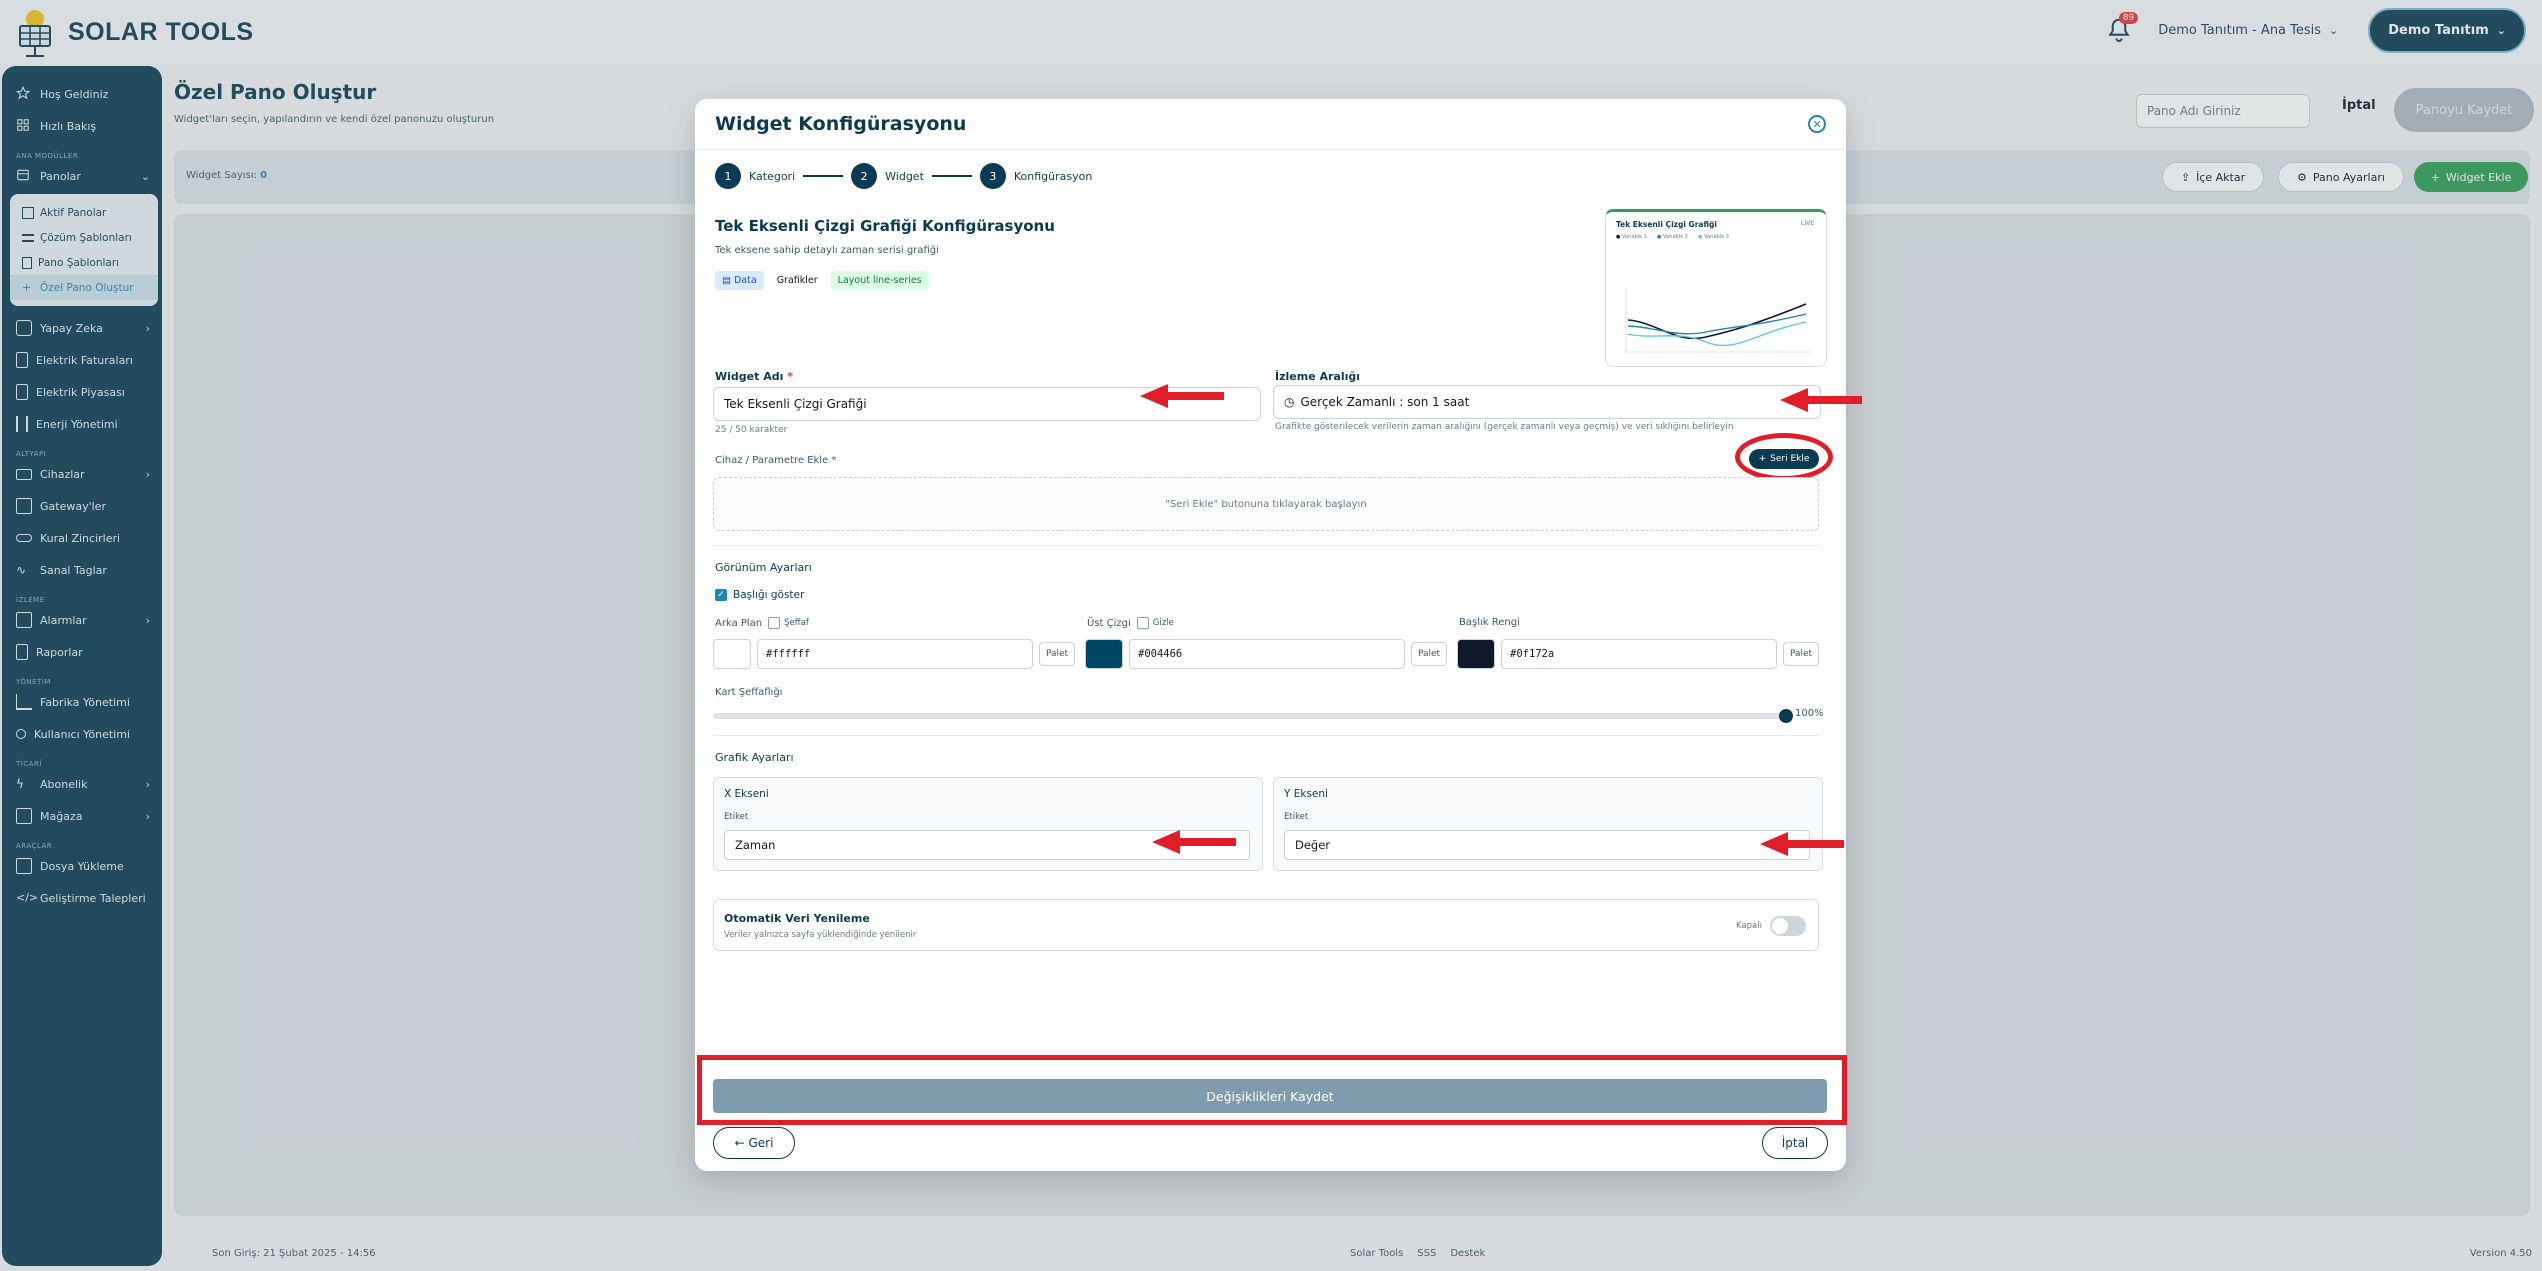 The height and width of the screenshot is (1271, 2542). What do you see at coordinates (774, 623) in the screenshot?
I see `transparent-checkbox` at bounding box center [774, 623].